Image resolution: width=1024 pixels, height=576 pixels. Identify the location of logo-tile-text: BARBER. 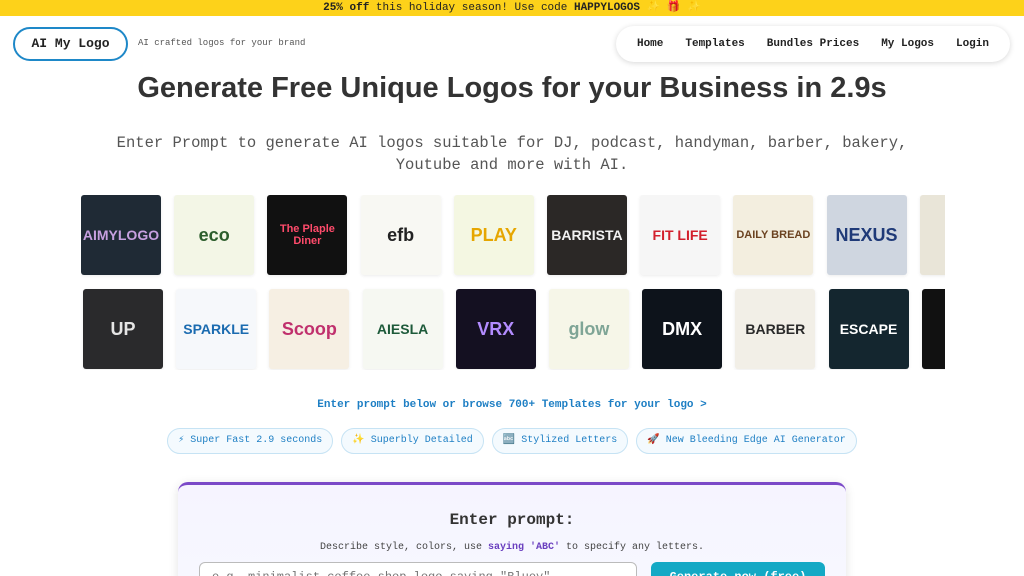
(775, 329).